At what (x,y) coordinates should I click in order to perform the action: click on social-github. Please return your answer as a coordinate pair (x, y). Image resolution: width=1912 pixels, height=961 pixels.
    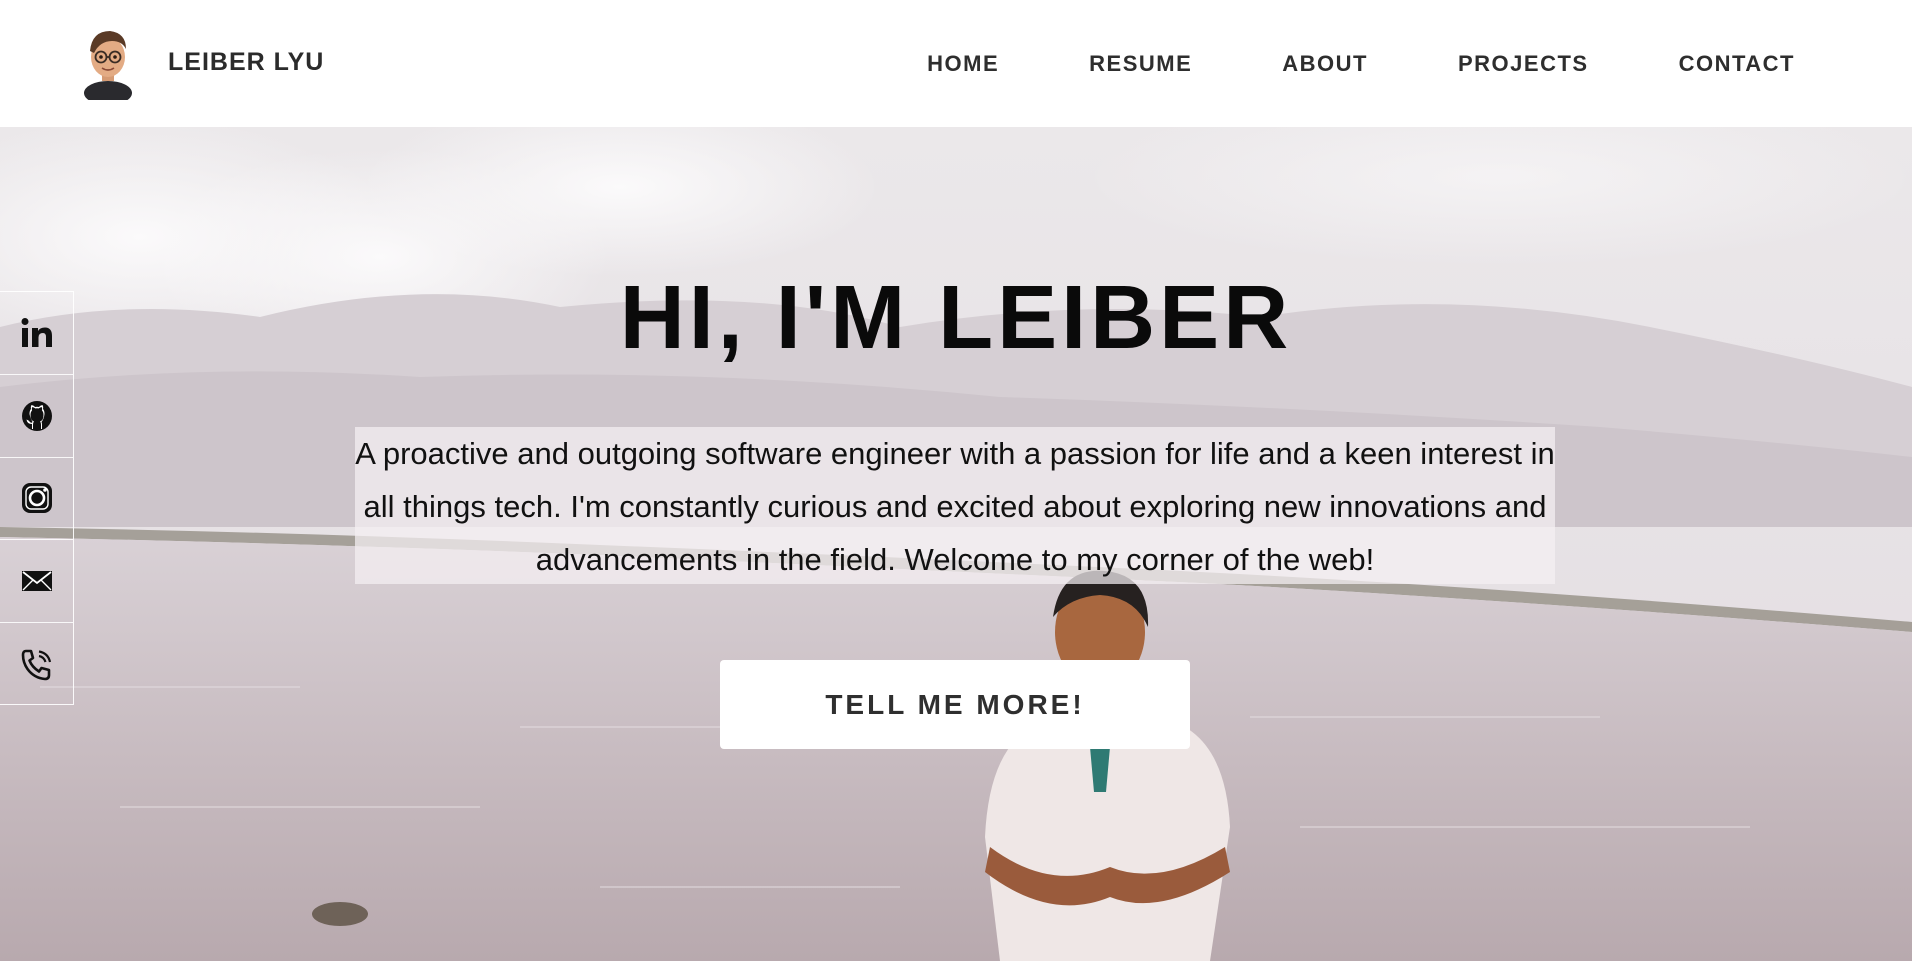
    Looking at the image, I should click on (36, 416).